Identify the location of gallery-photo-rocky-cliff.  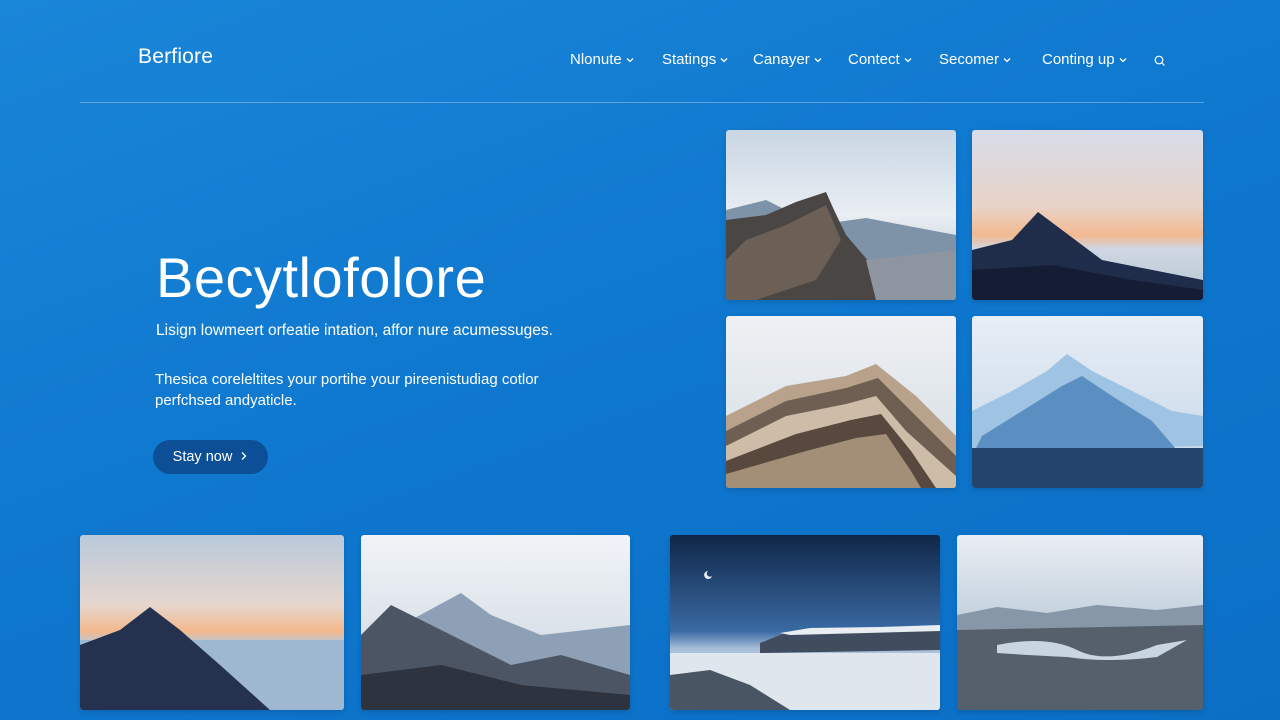
(841, 215).